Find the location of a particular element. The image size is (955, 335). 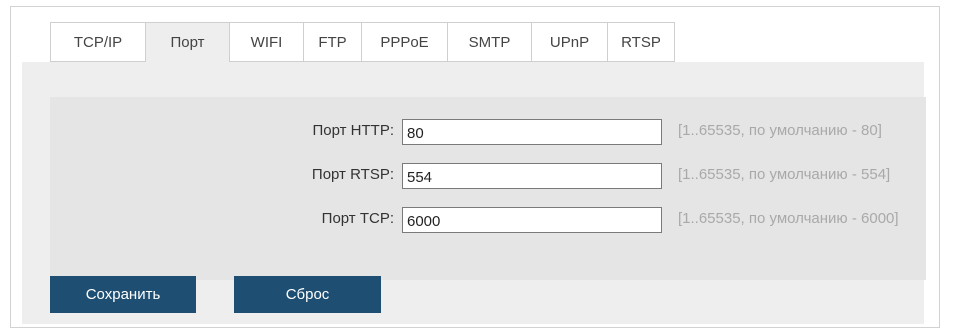

tab-upnp: UPnP is located at coordinates (570, 42).